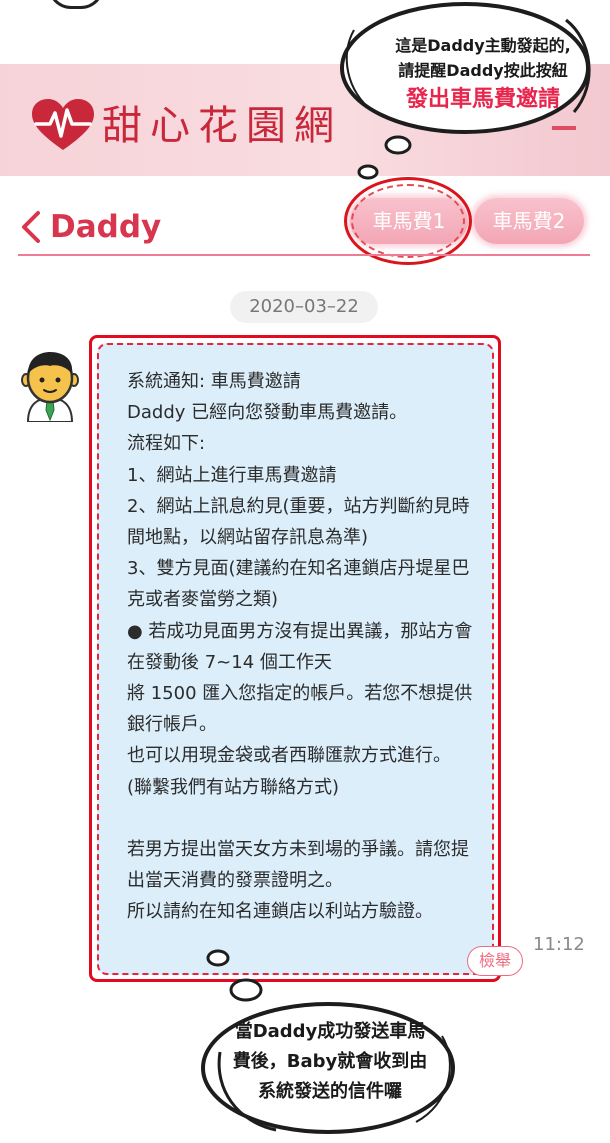 The height and width of the screenshot is (1143, 610). I want to click on callout-top: 這是Daddy主動發起的, 請提醒Daddy按此按紐 發出車馬費邀請, so click(483, 75).